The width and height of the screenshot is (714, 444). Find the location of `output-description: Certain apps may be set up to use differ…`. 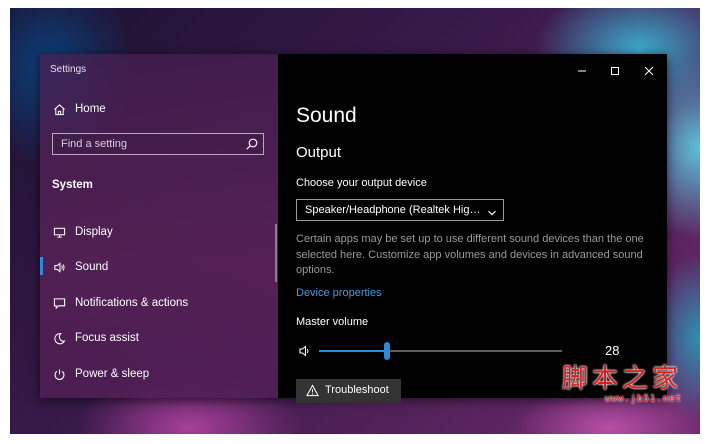

output-description: Certain apps may be set up to use differ… is located at coordinates (470, 254).